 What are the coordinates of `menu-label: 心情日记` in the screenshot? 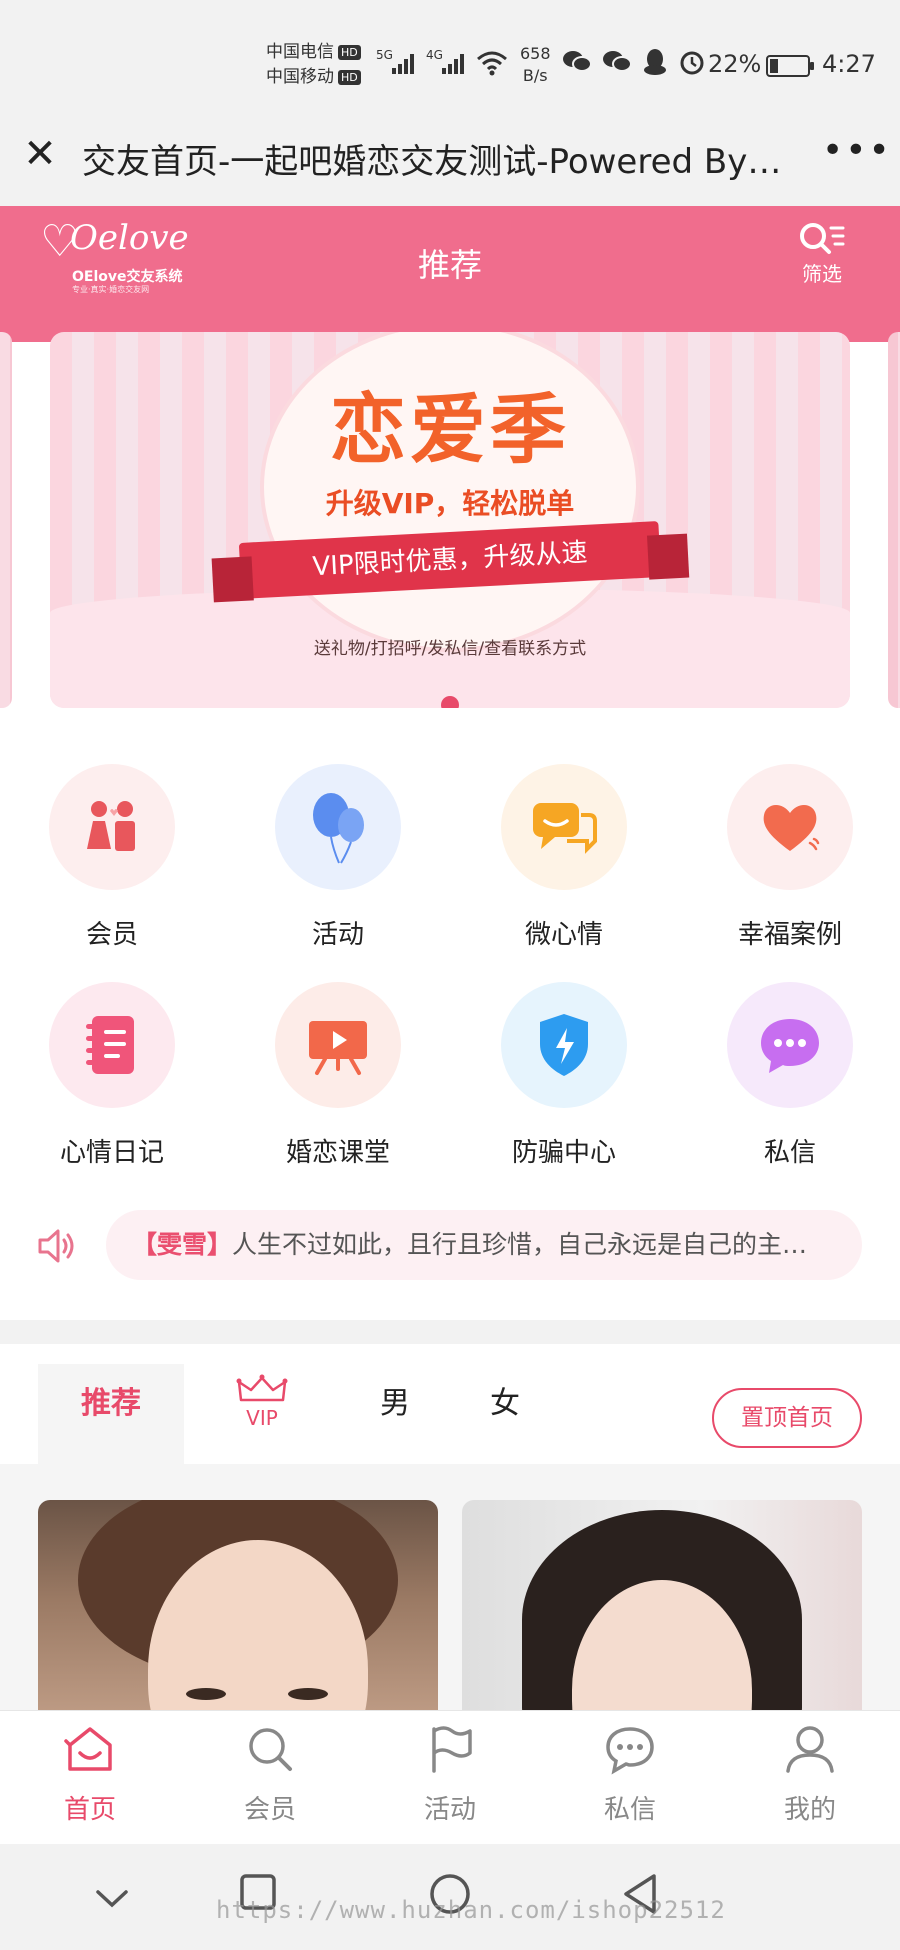 It's located at (111, 1153).